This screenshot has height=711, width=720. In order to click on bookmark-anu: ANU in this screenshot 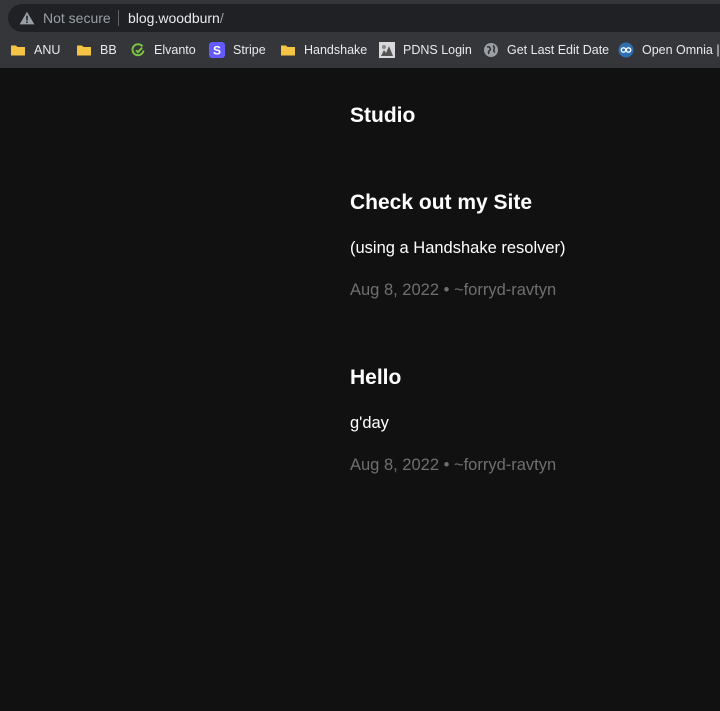, I will do `click(35, 50)`.